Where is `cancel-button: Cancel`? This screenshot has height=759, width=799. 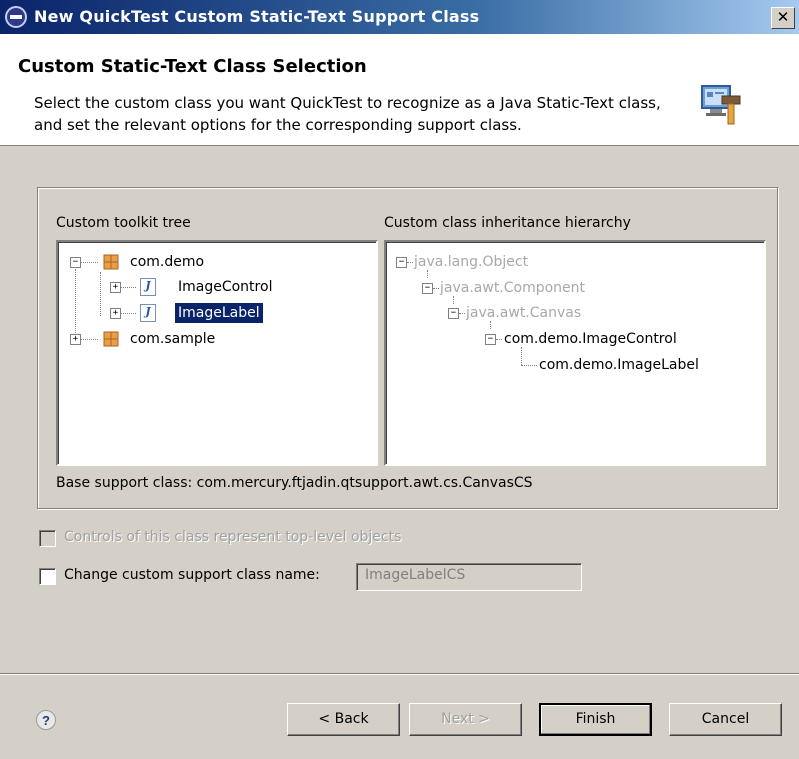 cancel-button: Cancel is located at coordinates (725, 719).